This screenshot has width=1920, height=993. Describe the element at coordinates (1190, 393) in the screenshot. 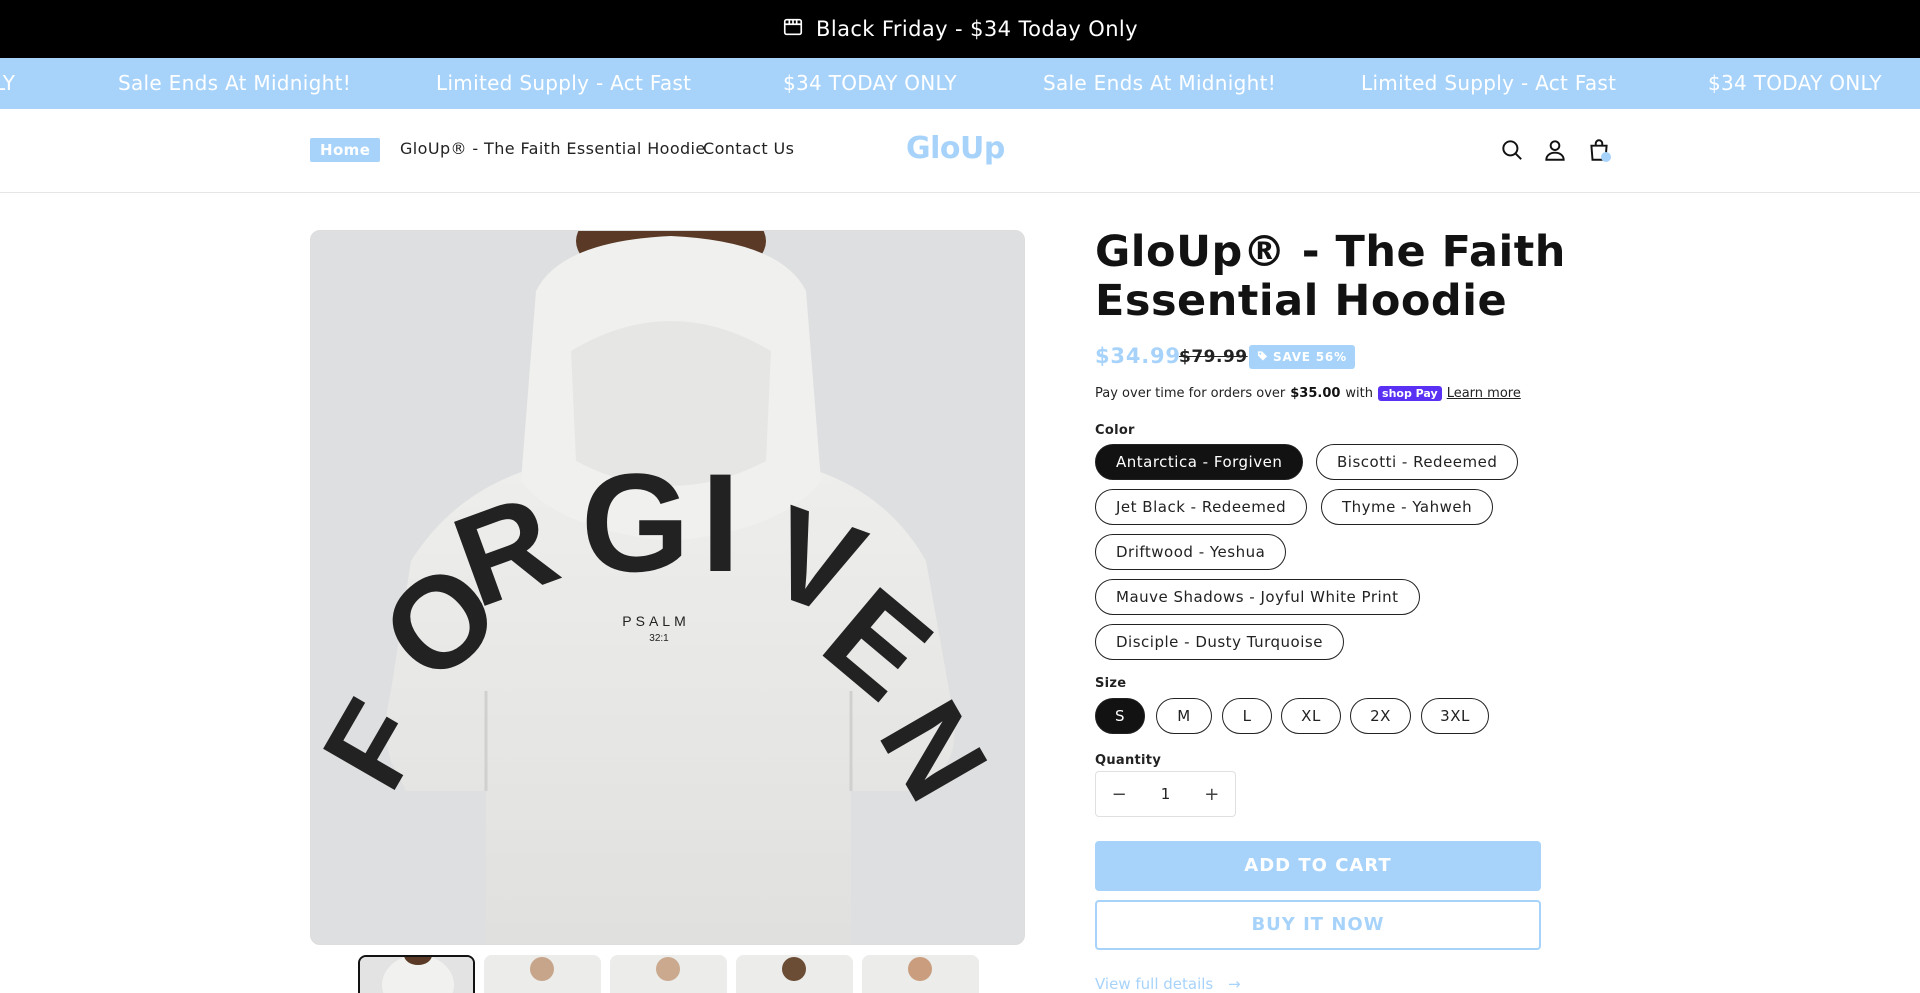

I see `installments-prefix: Pay over time for orders over` at that location.